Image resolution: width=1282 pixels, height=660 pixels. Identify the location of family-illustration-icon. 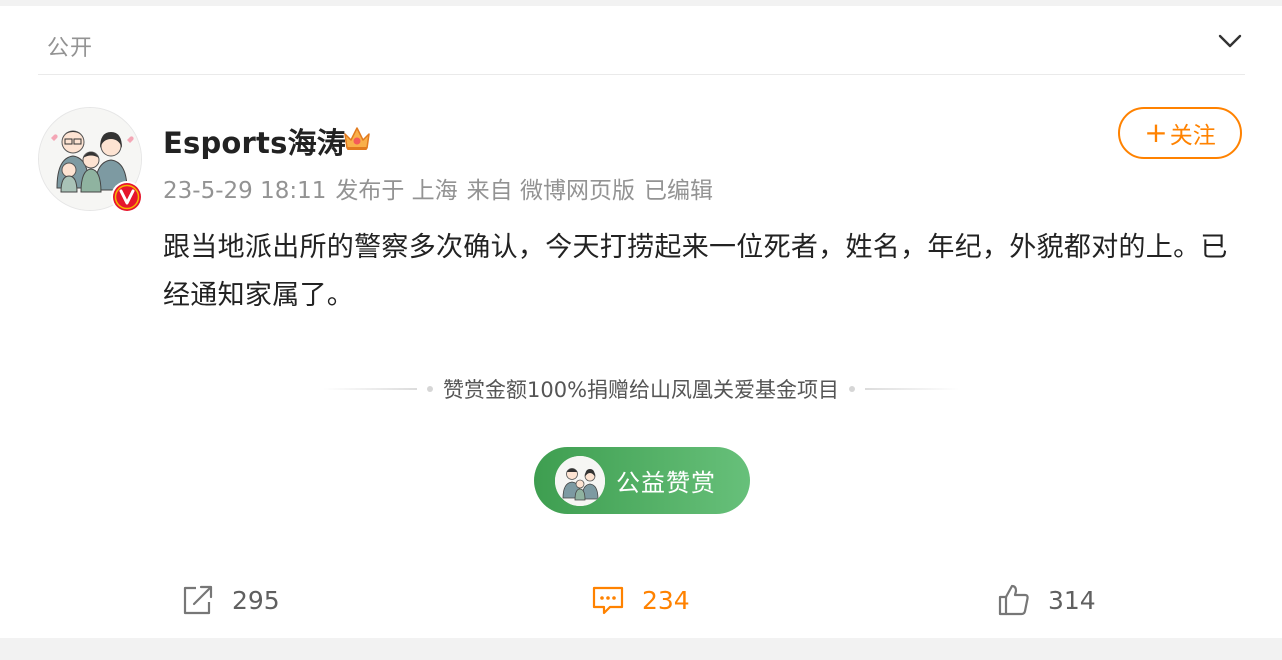
(580, 480).